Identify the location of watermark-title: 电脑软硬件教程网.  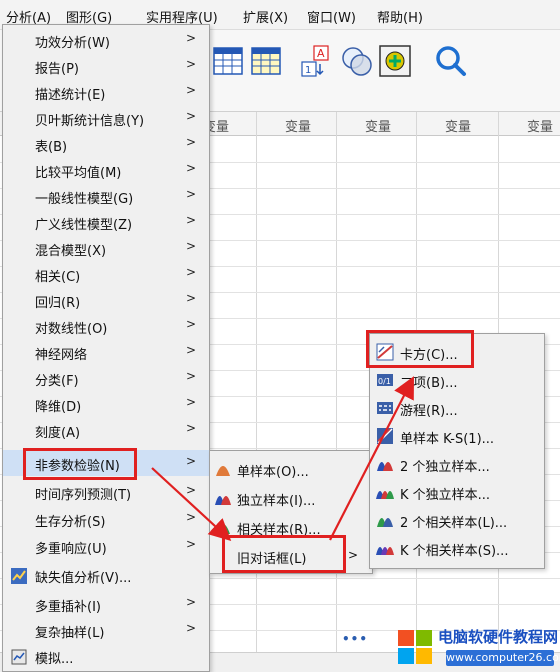
(498, 637).